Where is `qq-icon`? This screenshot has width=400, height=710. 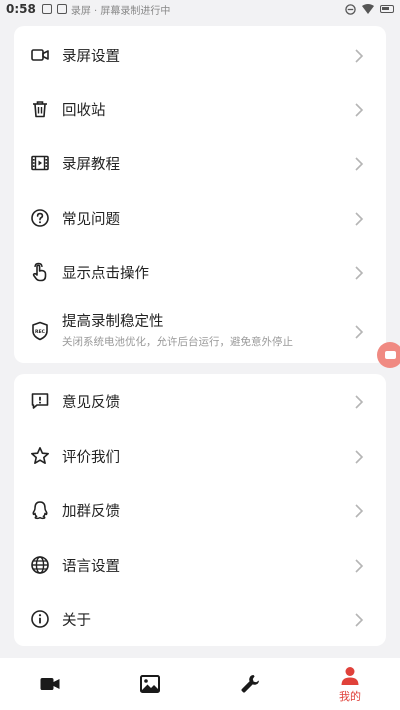 qq-icon is located at coordinates (40, 510).